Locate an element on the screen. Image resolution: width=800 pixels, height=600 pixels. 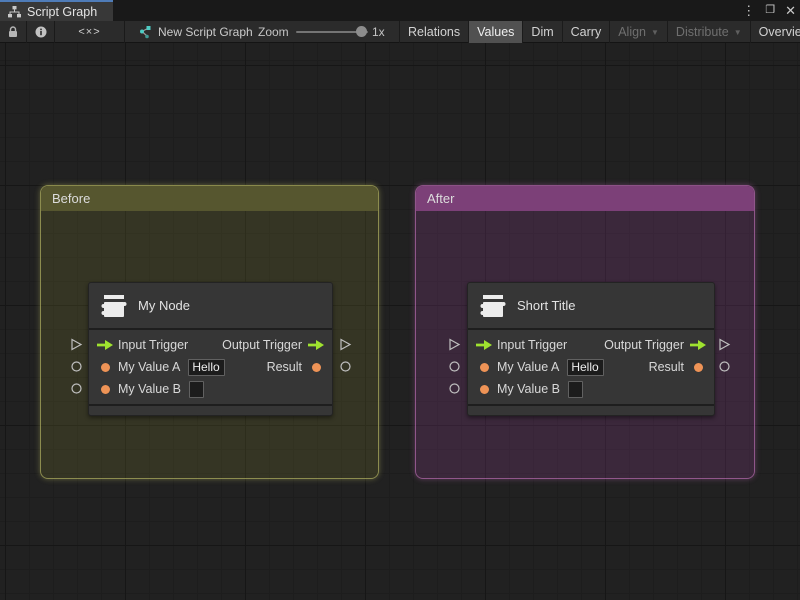
node-header: Short Title is located at coordinates (591, 305).